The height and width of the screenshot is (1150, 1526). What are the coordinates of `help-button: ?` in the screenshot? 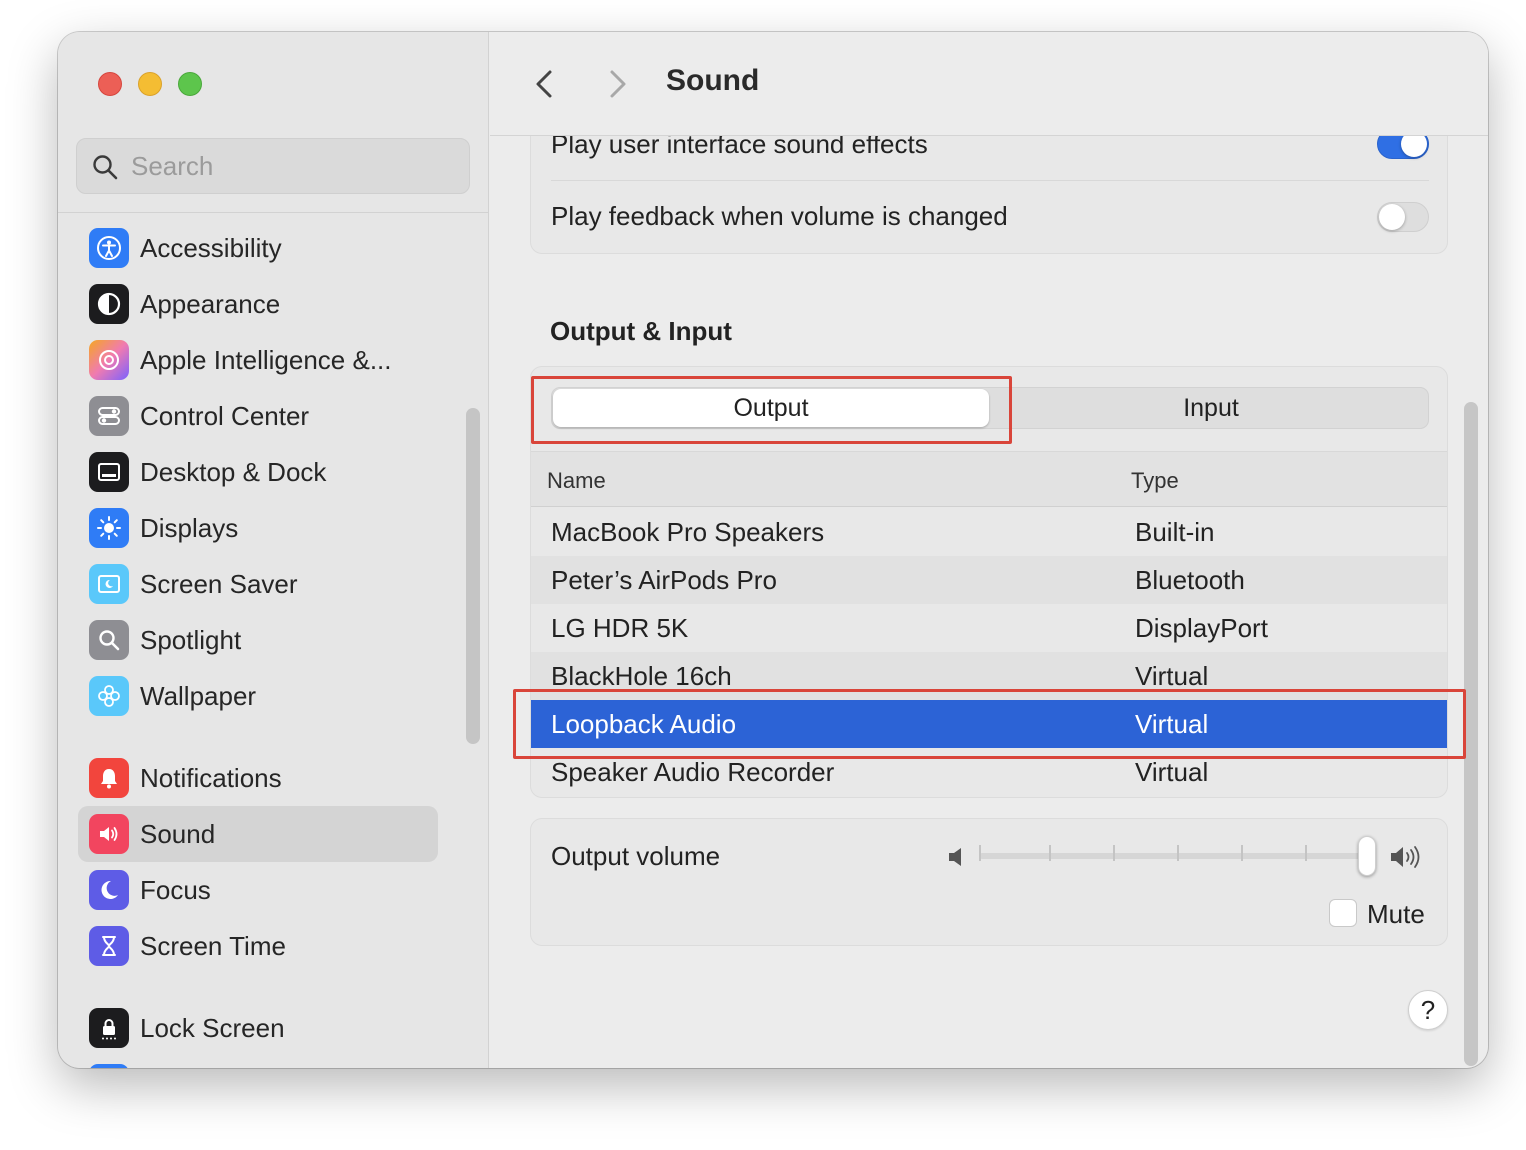 It's located at (1428, 1010).